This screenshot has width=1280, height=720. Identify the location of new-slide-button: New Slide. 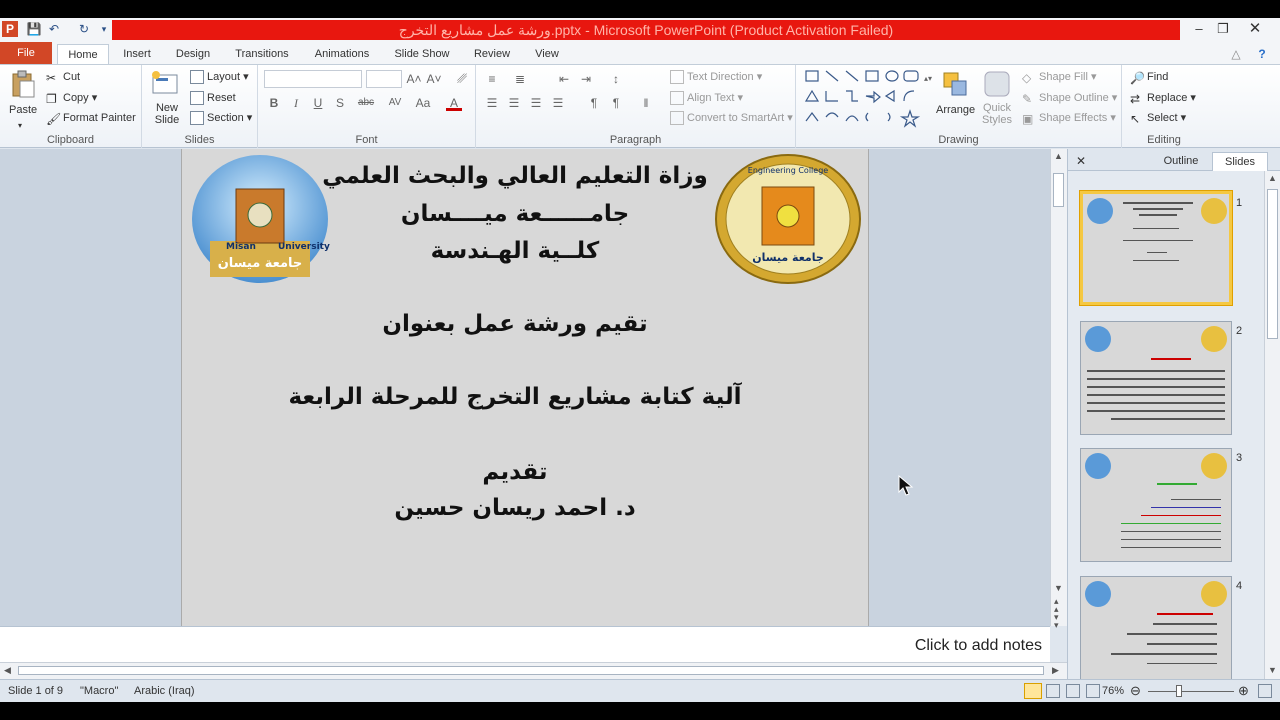
(167, 114).